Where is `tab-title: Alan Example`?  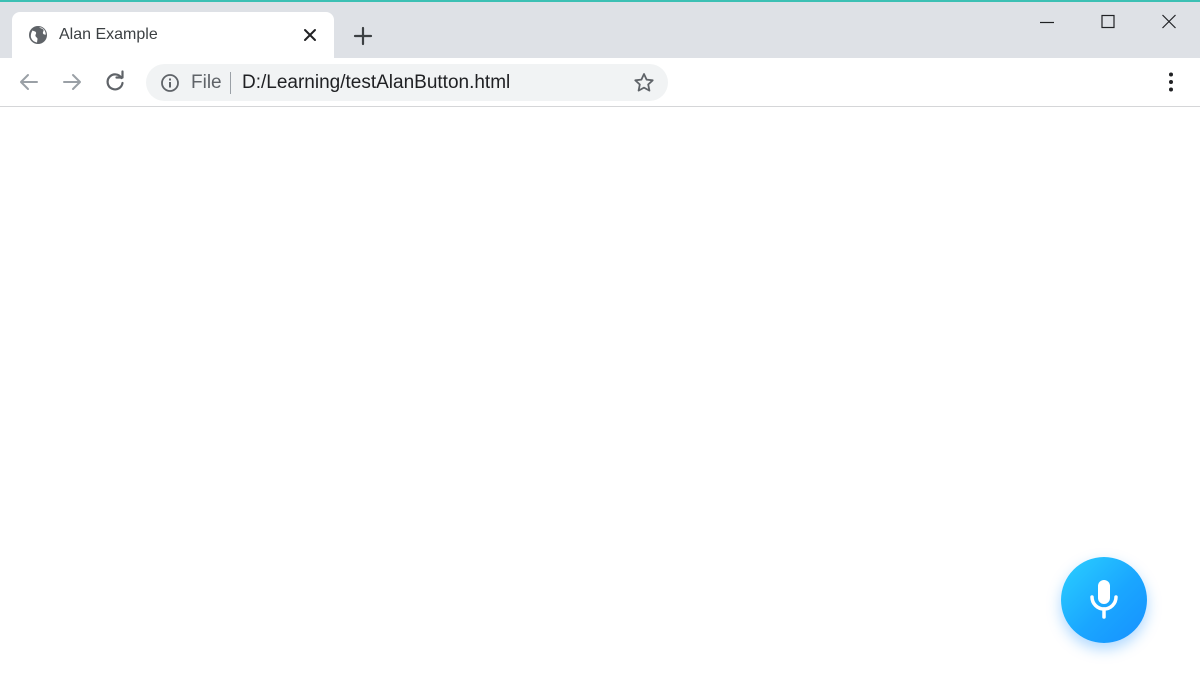 tab-title: Alan Example is located at coordinates (108, 34).